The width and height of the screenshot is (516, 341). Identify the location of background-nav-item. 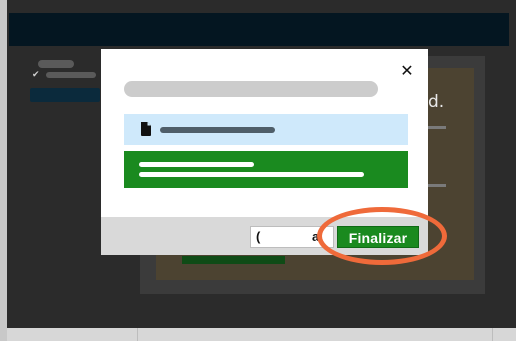
(65, 95).